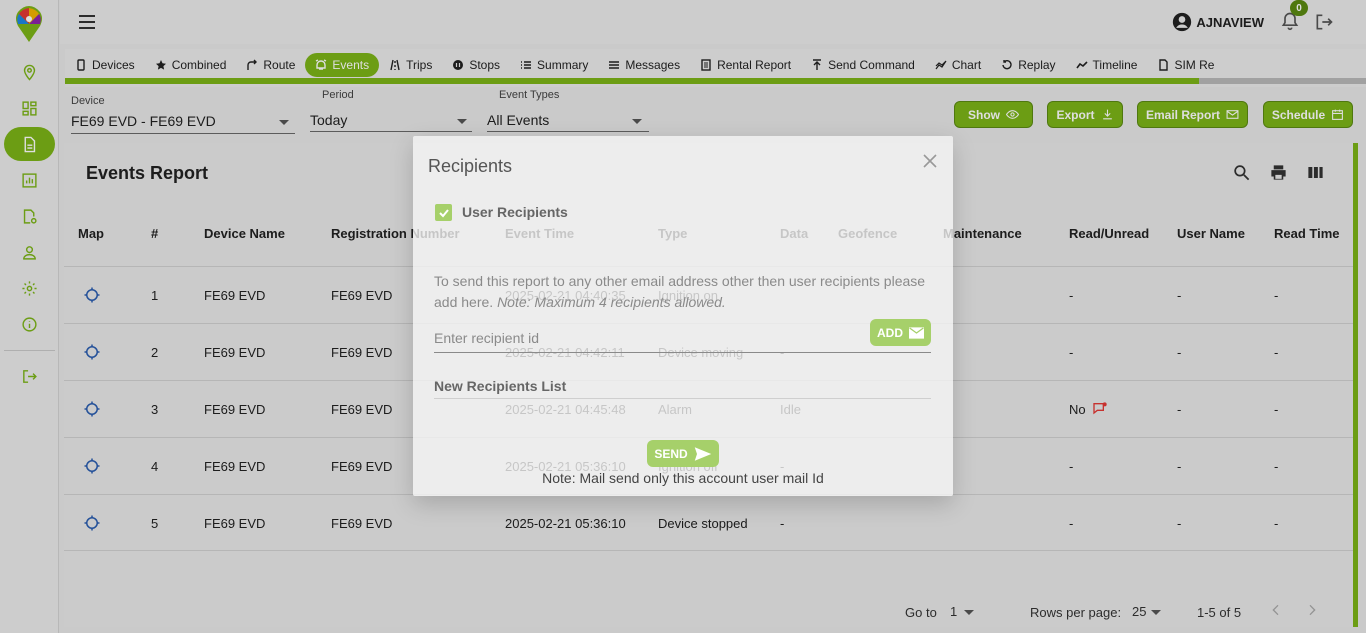 This screenshot has height=633, width=1366. What do you see at coordinates (890, 332) in the screenshot?
I see `add-label: ADD` at bounding box center [890, 332].